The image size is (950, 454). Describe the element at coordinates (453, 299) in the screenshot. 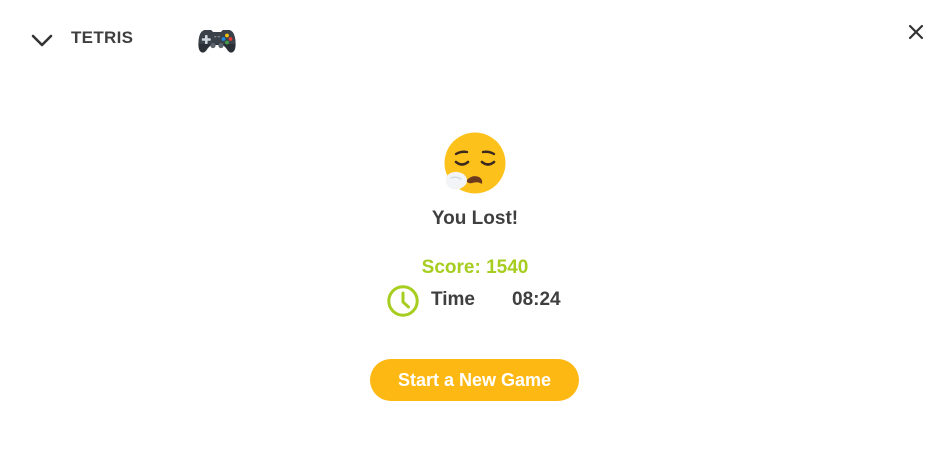

I see `time-label: Time` at that location.